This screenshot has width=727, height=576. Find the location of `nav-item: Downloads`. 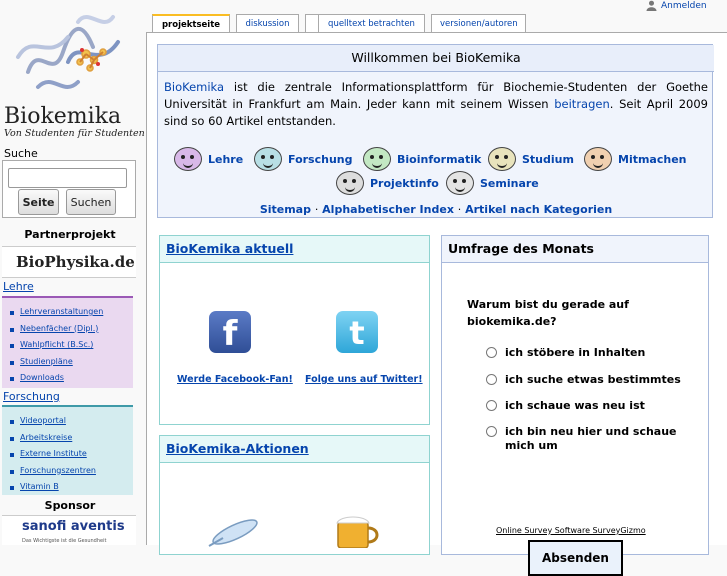

nav-item: Downloads is located at coordinates (71, 378).